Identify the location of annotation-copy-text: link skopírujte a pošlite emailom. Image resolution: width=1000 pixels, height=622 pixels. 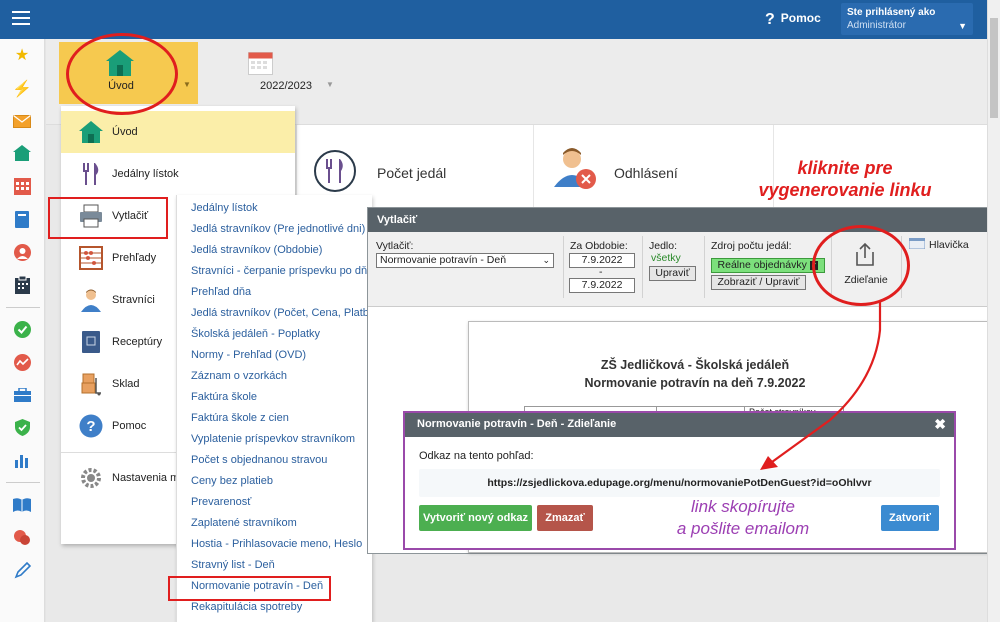
(743, 518).